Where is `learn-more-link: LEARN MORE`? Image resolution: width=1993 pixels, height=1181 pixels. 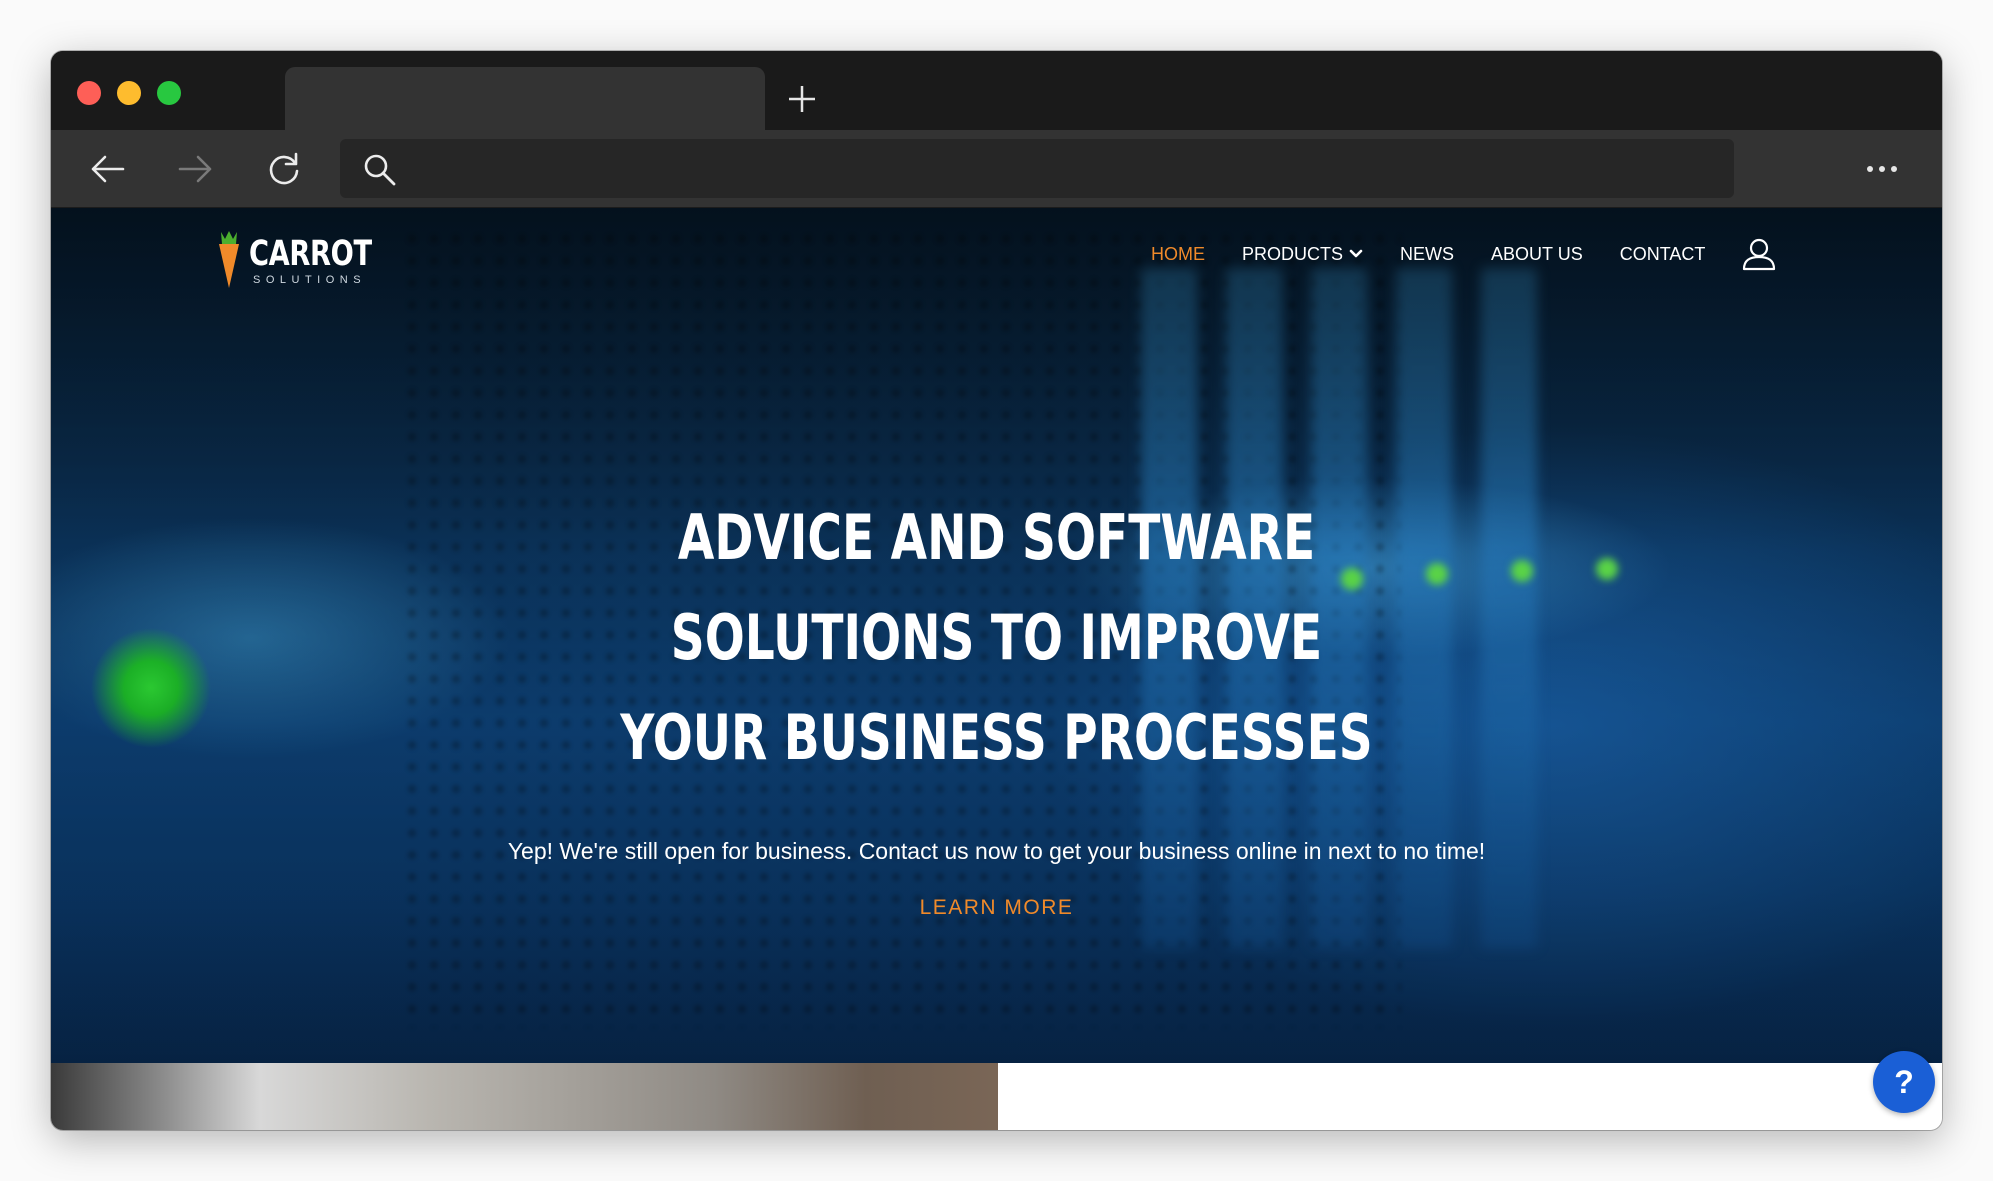 learn-more-link: LEARN MORE is located at coordinates (997, 907).